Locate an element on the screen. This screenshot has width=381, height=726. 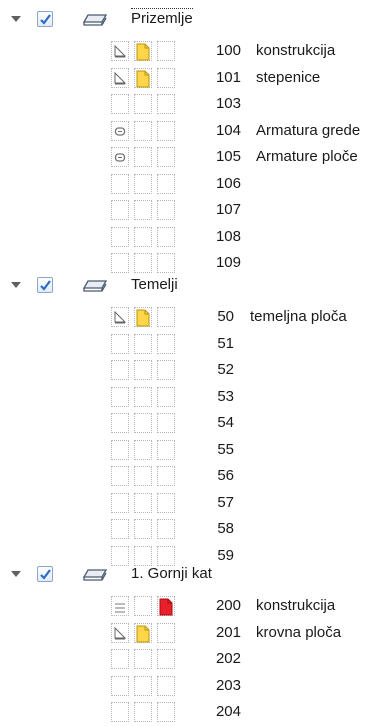
group-name: Temelji is located at coordinates (154, 284).